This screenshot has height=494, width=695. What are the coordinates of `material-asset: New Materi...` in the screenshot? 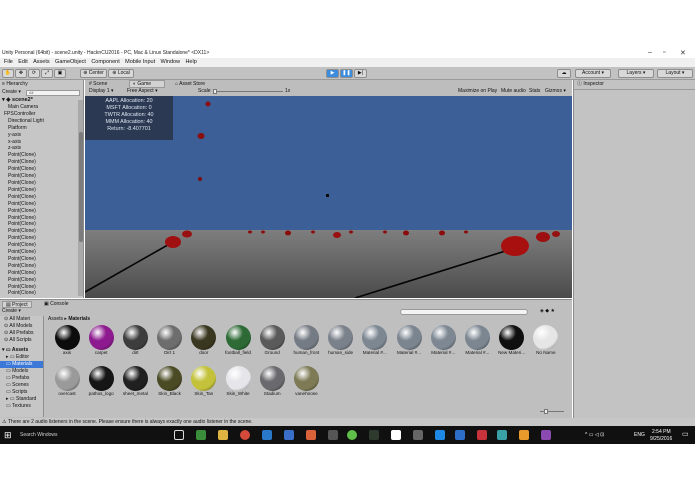 It's located at (512, 345).